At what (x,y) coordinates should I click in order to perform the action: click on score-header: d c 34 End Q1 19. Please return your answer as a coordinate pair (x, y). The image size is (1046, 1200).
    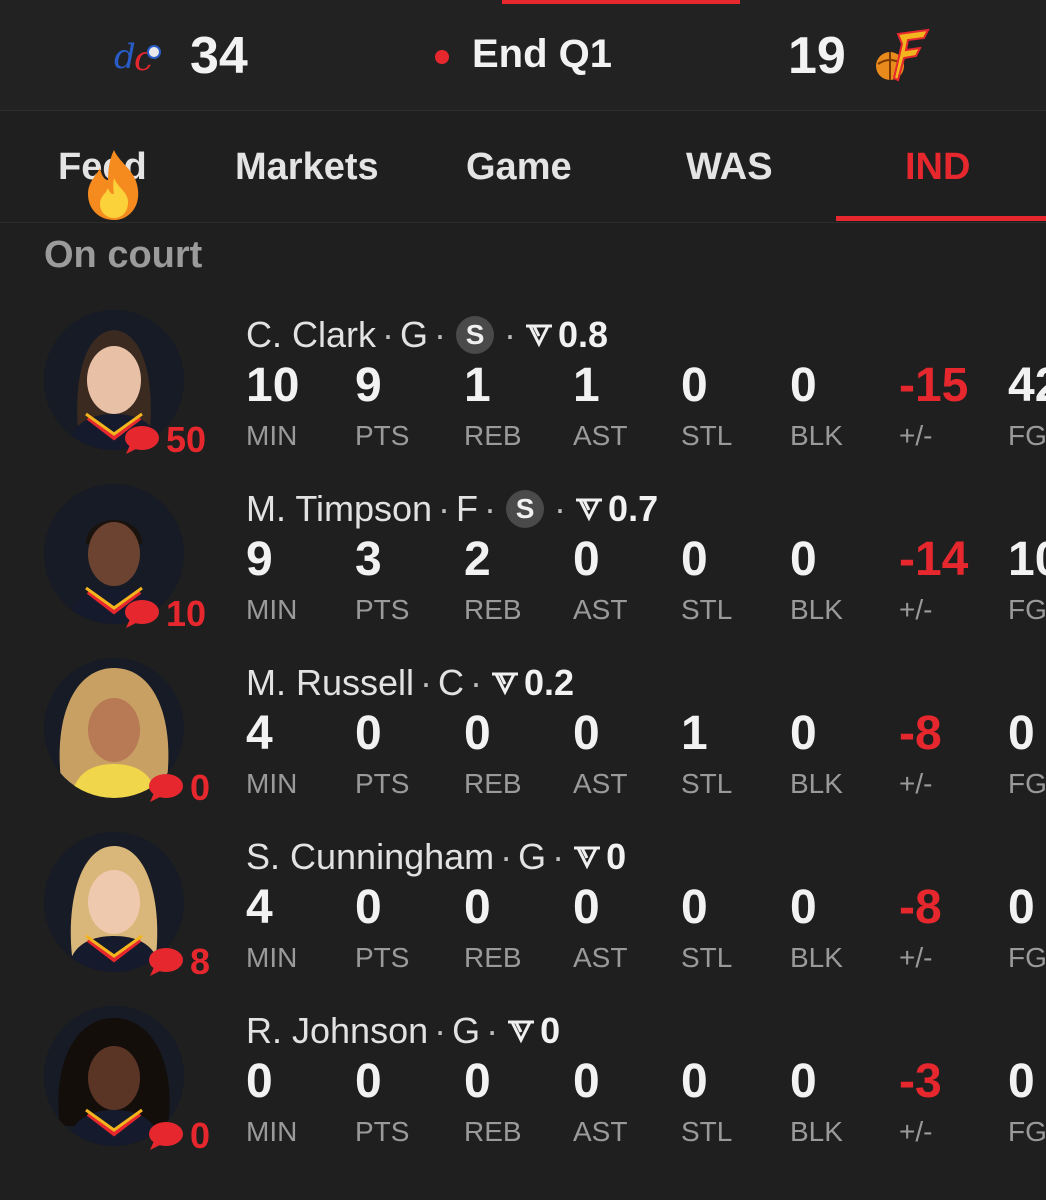
    Looking at the image, I should click on (523, 55).